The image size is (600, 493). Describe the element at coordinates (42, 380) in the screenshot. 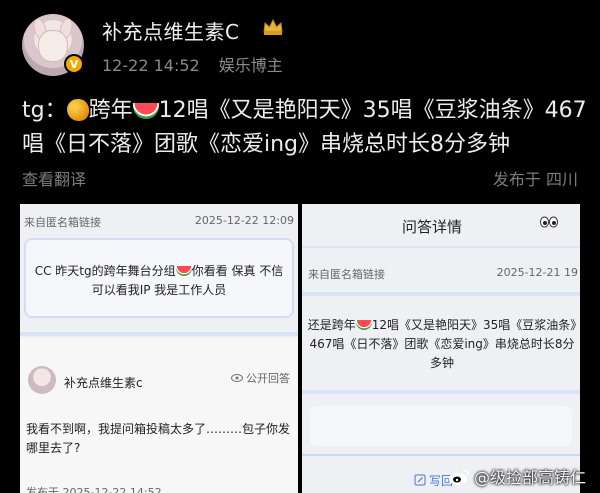

I see `answerer-avatar` at that location.